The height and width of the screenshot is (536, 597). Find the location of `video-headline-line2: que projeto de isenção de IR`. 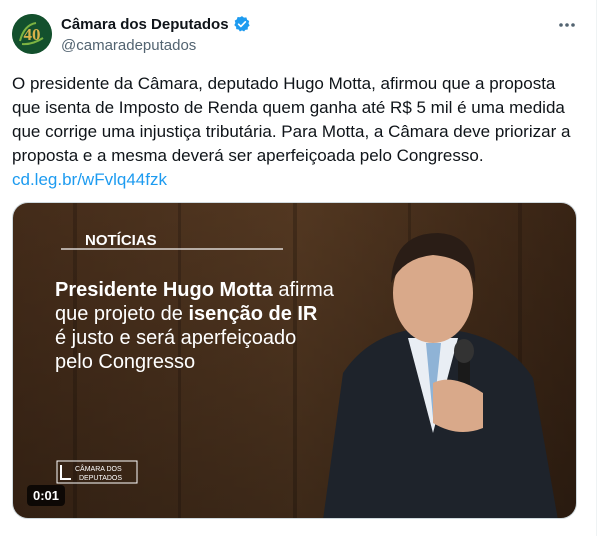

video-headline-line2: que projeto de isenção de IR is located at coordinates (186, 314).